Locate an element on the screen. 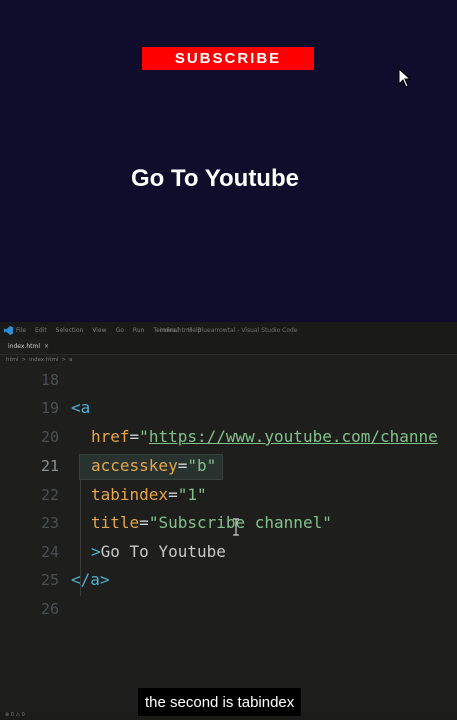 The image size is (457, 720). code-line-active: 21 accesskey="b" is located at coordinates (228, 466).